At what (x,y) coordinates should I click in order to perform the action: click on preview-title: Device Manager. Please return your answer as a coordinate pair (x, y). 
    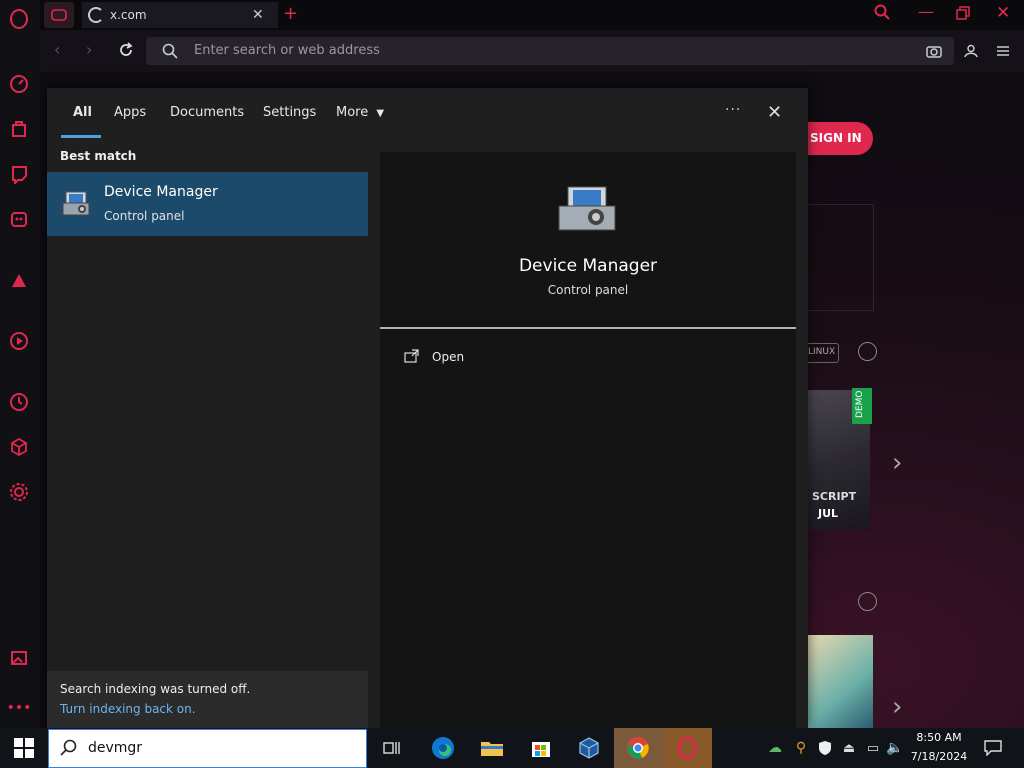
    Looking at the image, I should click on (588, 266).